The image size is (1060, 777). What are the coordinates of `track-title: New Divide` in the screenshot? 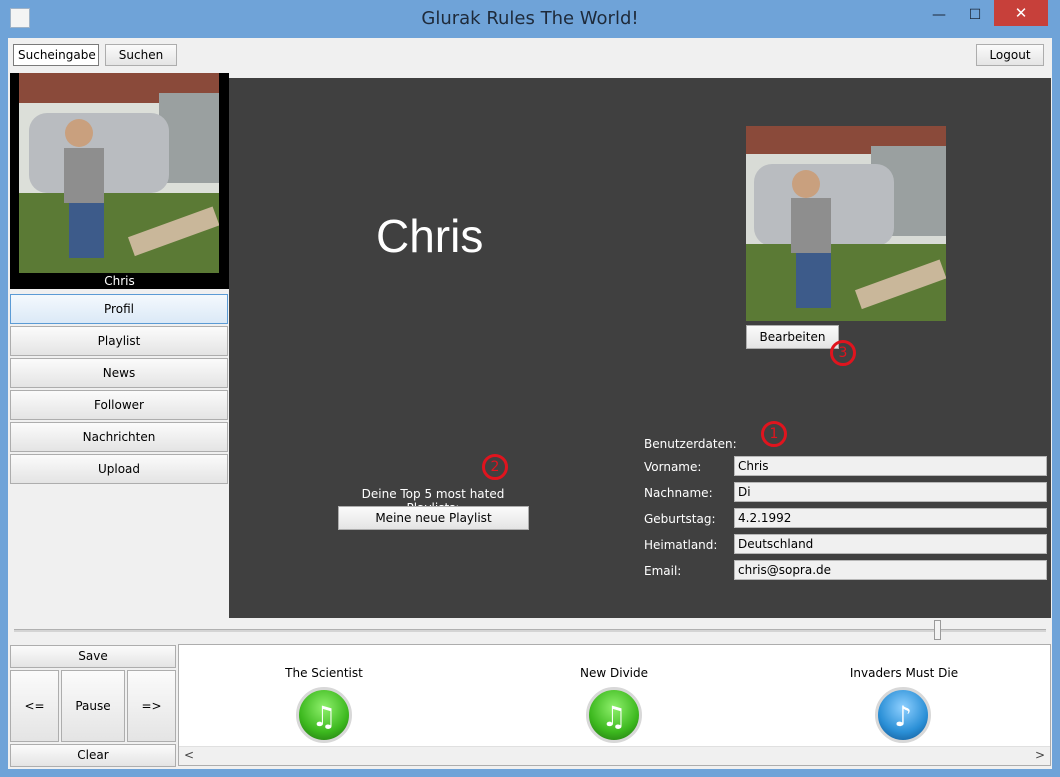 It's located at (614, 673).